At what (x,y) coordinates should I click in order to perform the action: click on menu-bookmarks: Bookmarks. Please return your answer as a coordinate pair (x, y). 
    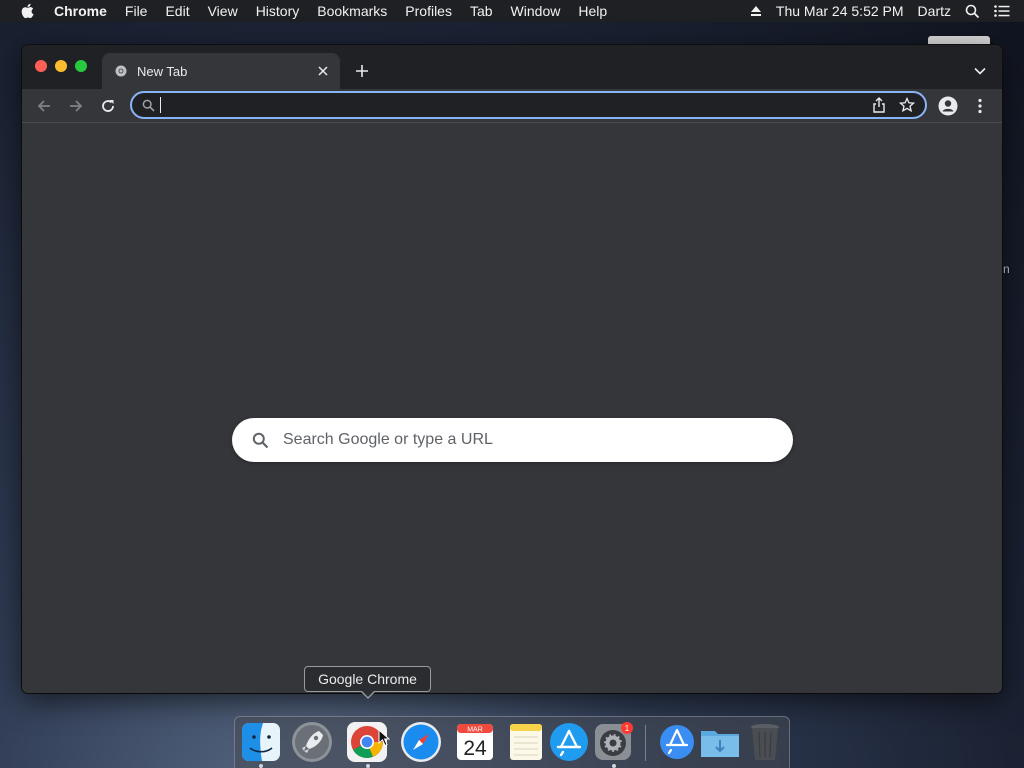
    Looking at the image, I should click on (352, 11).